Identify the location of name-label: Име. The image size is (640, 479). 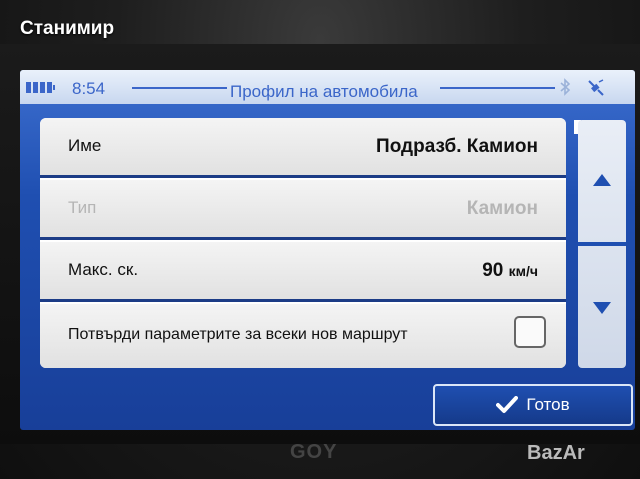
(85, 145).